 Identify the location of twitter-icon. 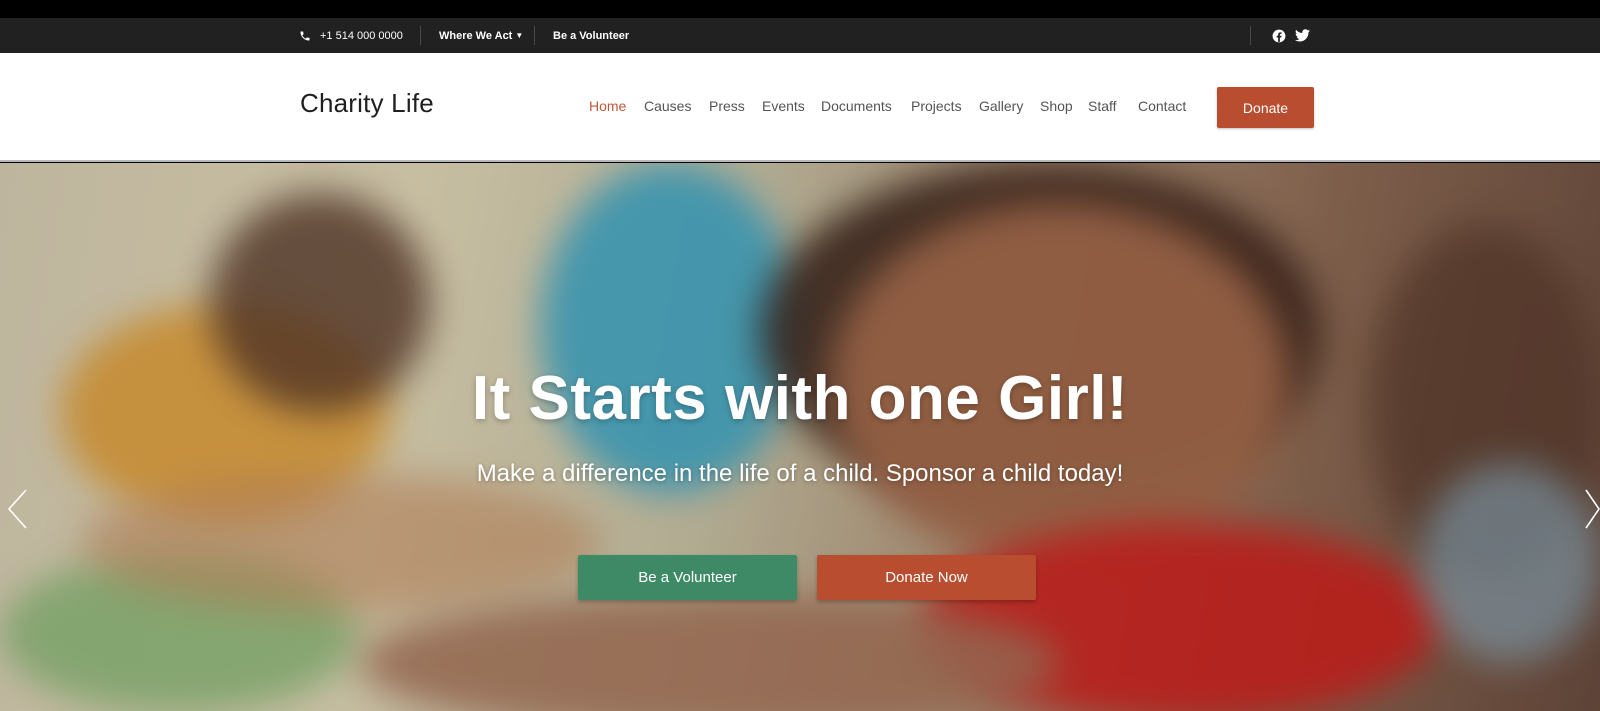
(1302, 35).